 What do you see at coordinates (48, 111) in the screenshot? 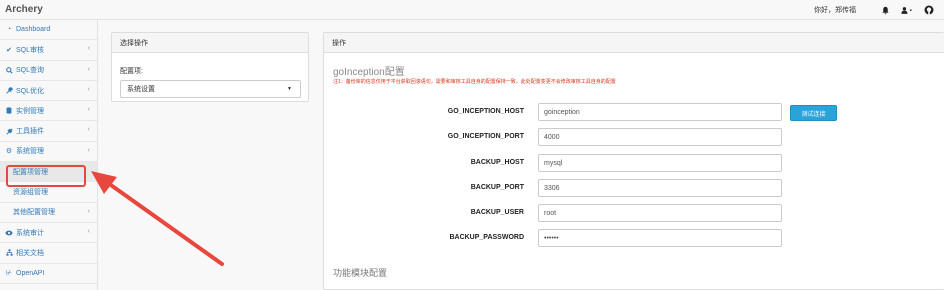
I see `sidebar-item-instance: 实例管理 ‹` at bounding box center [48, 111].